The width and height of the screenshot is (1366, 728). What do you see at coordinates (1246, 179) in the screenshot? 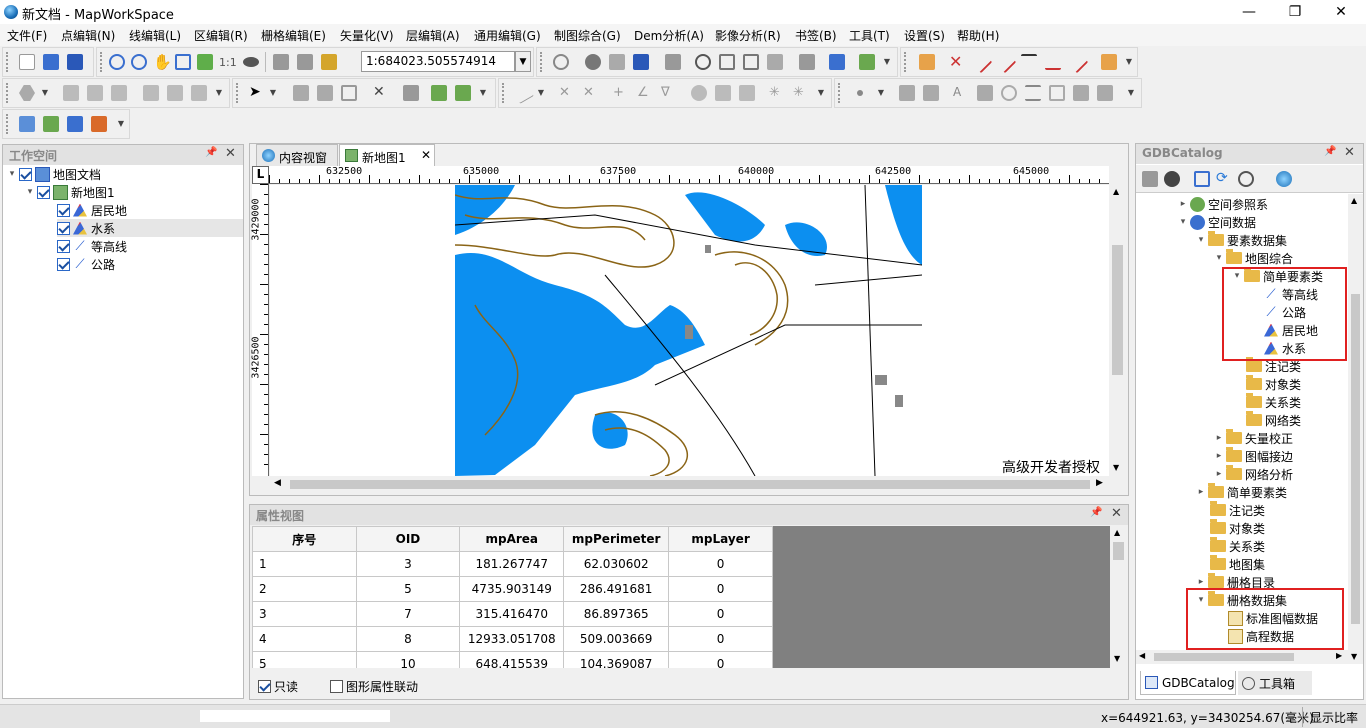
I see `search-icon` at bounding box center [1246, 179].